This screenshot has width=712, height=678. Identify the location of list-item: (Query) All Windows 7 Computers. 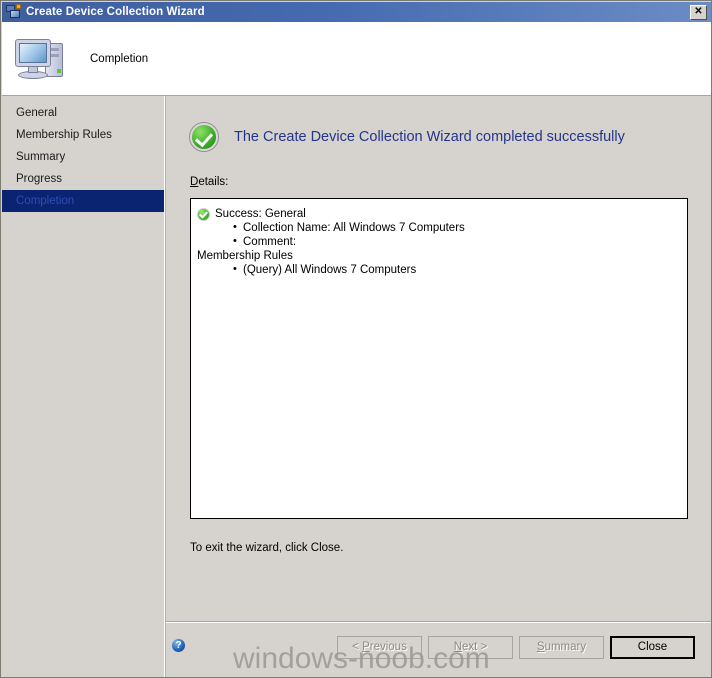
(457, 269).